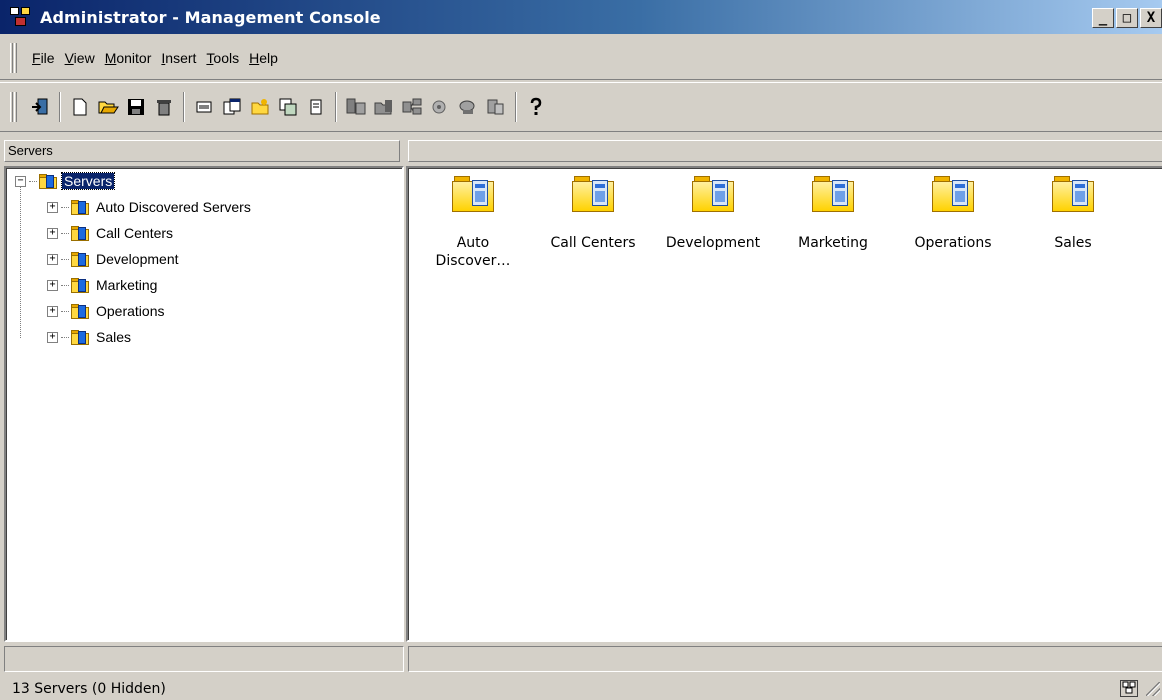 The width and height of the screenshot is (1162, 700). I want to click on tree-item-operations: + Operations, so click(106, 311).